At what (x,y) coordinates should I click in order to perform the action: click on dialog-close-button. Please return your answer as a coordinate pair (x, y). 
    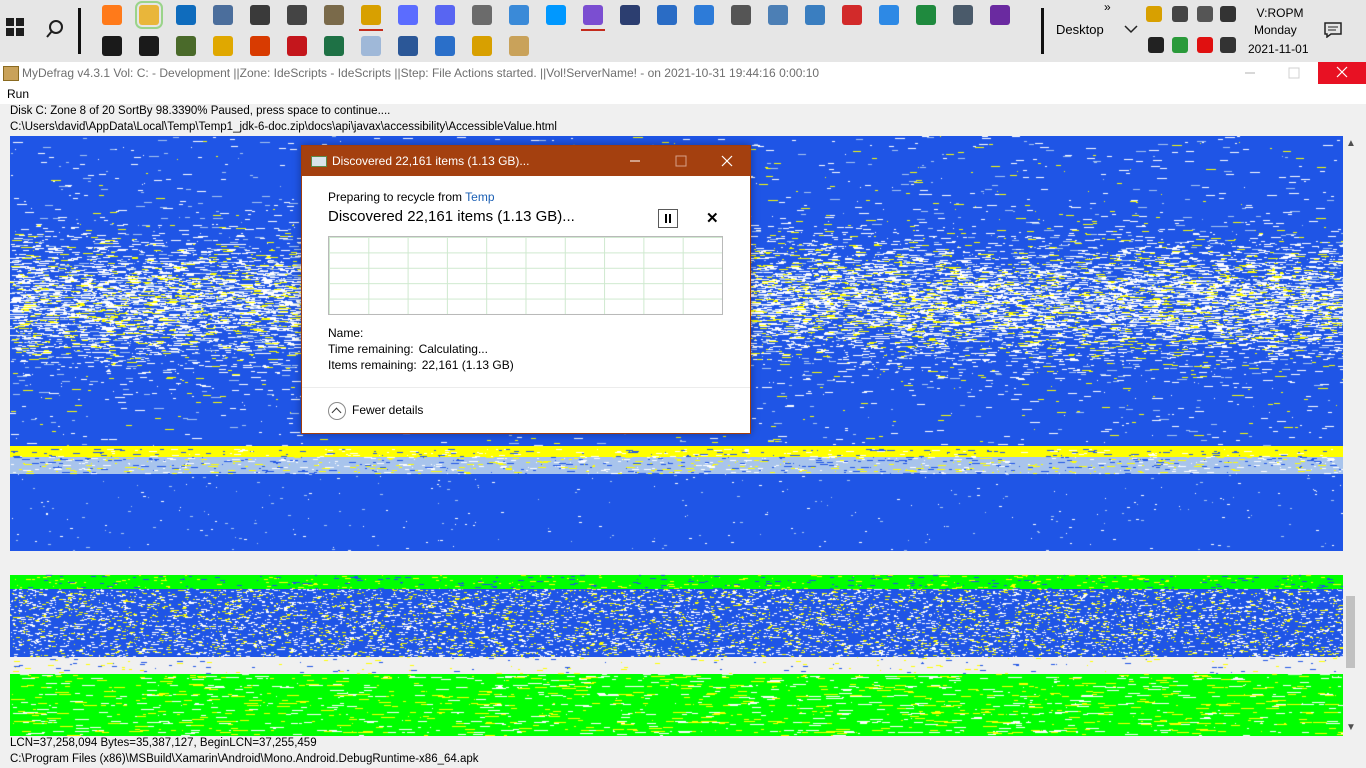
    Looking at the image, I should click on (727, 161).